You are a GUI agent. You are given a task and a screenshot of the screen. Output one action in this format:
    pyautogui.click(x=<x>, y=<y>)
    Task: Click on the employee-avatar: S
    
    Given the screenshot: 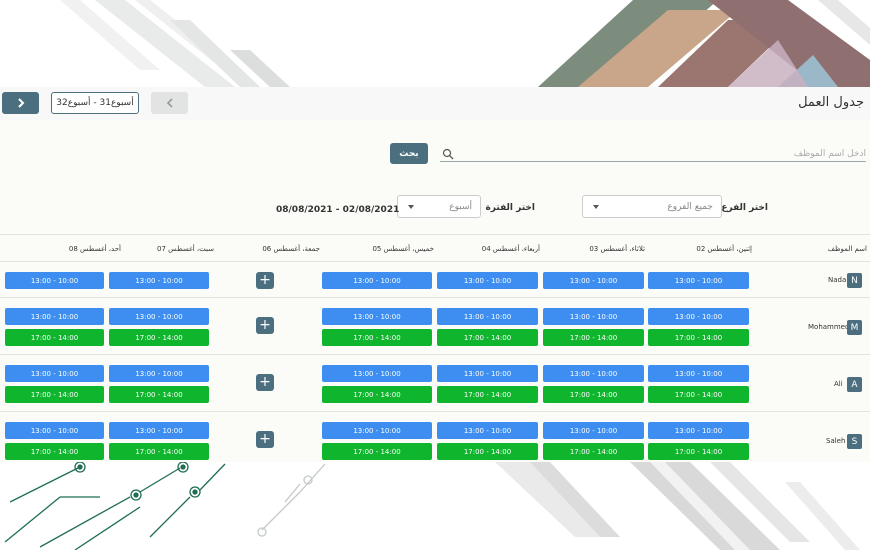 What is the action you would take?
    pyautogui.click(x=854, y=441)
    